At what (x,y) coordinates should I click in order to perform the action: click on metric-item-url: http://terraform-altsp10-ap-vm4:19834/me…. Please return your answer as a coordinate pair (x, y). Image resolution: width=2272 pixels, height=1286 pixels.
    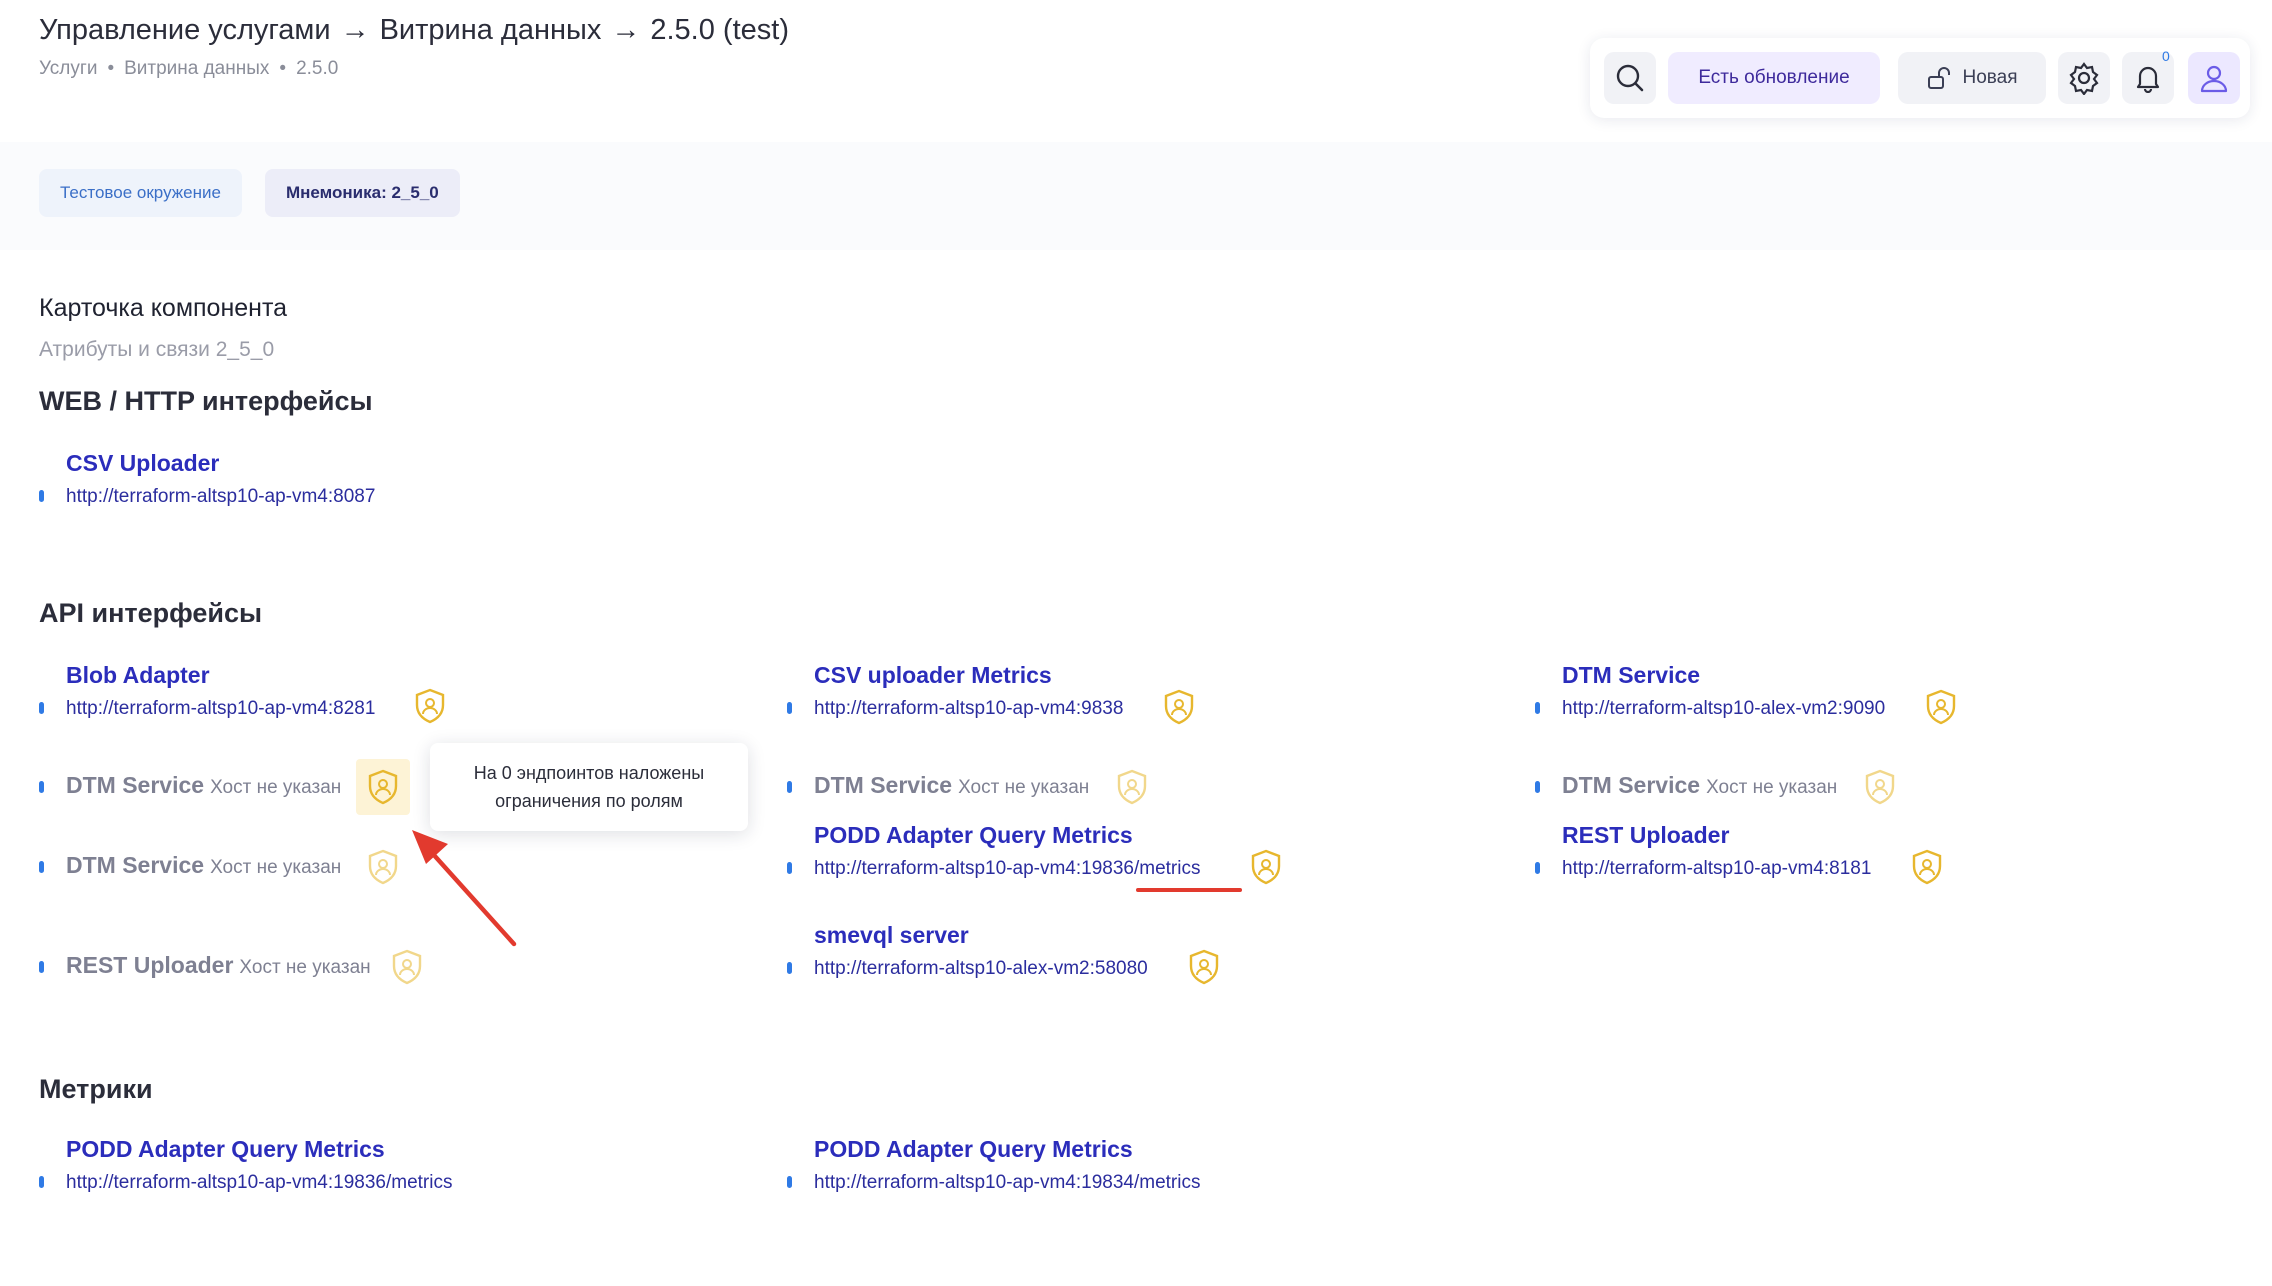
    Looking at the image, I should click on (1007, 1183).